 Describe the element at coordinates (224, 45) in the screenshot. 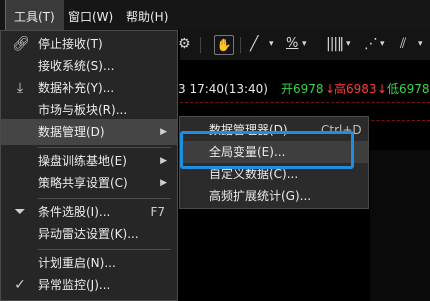

I see `hand-icon: ✋` at that location.